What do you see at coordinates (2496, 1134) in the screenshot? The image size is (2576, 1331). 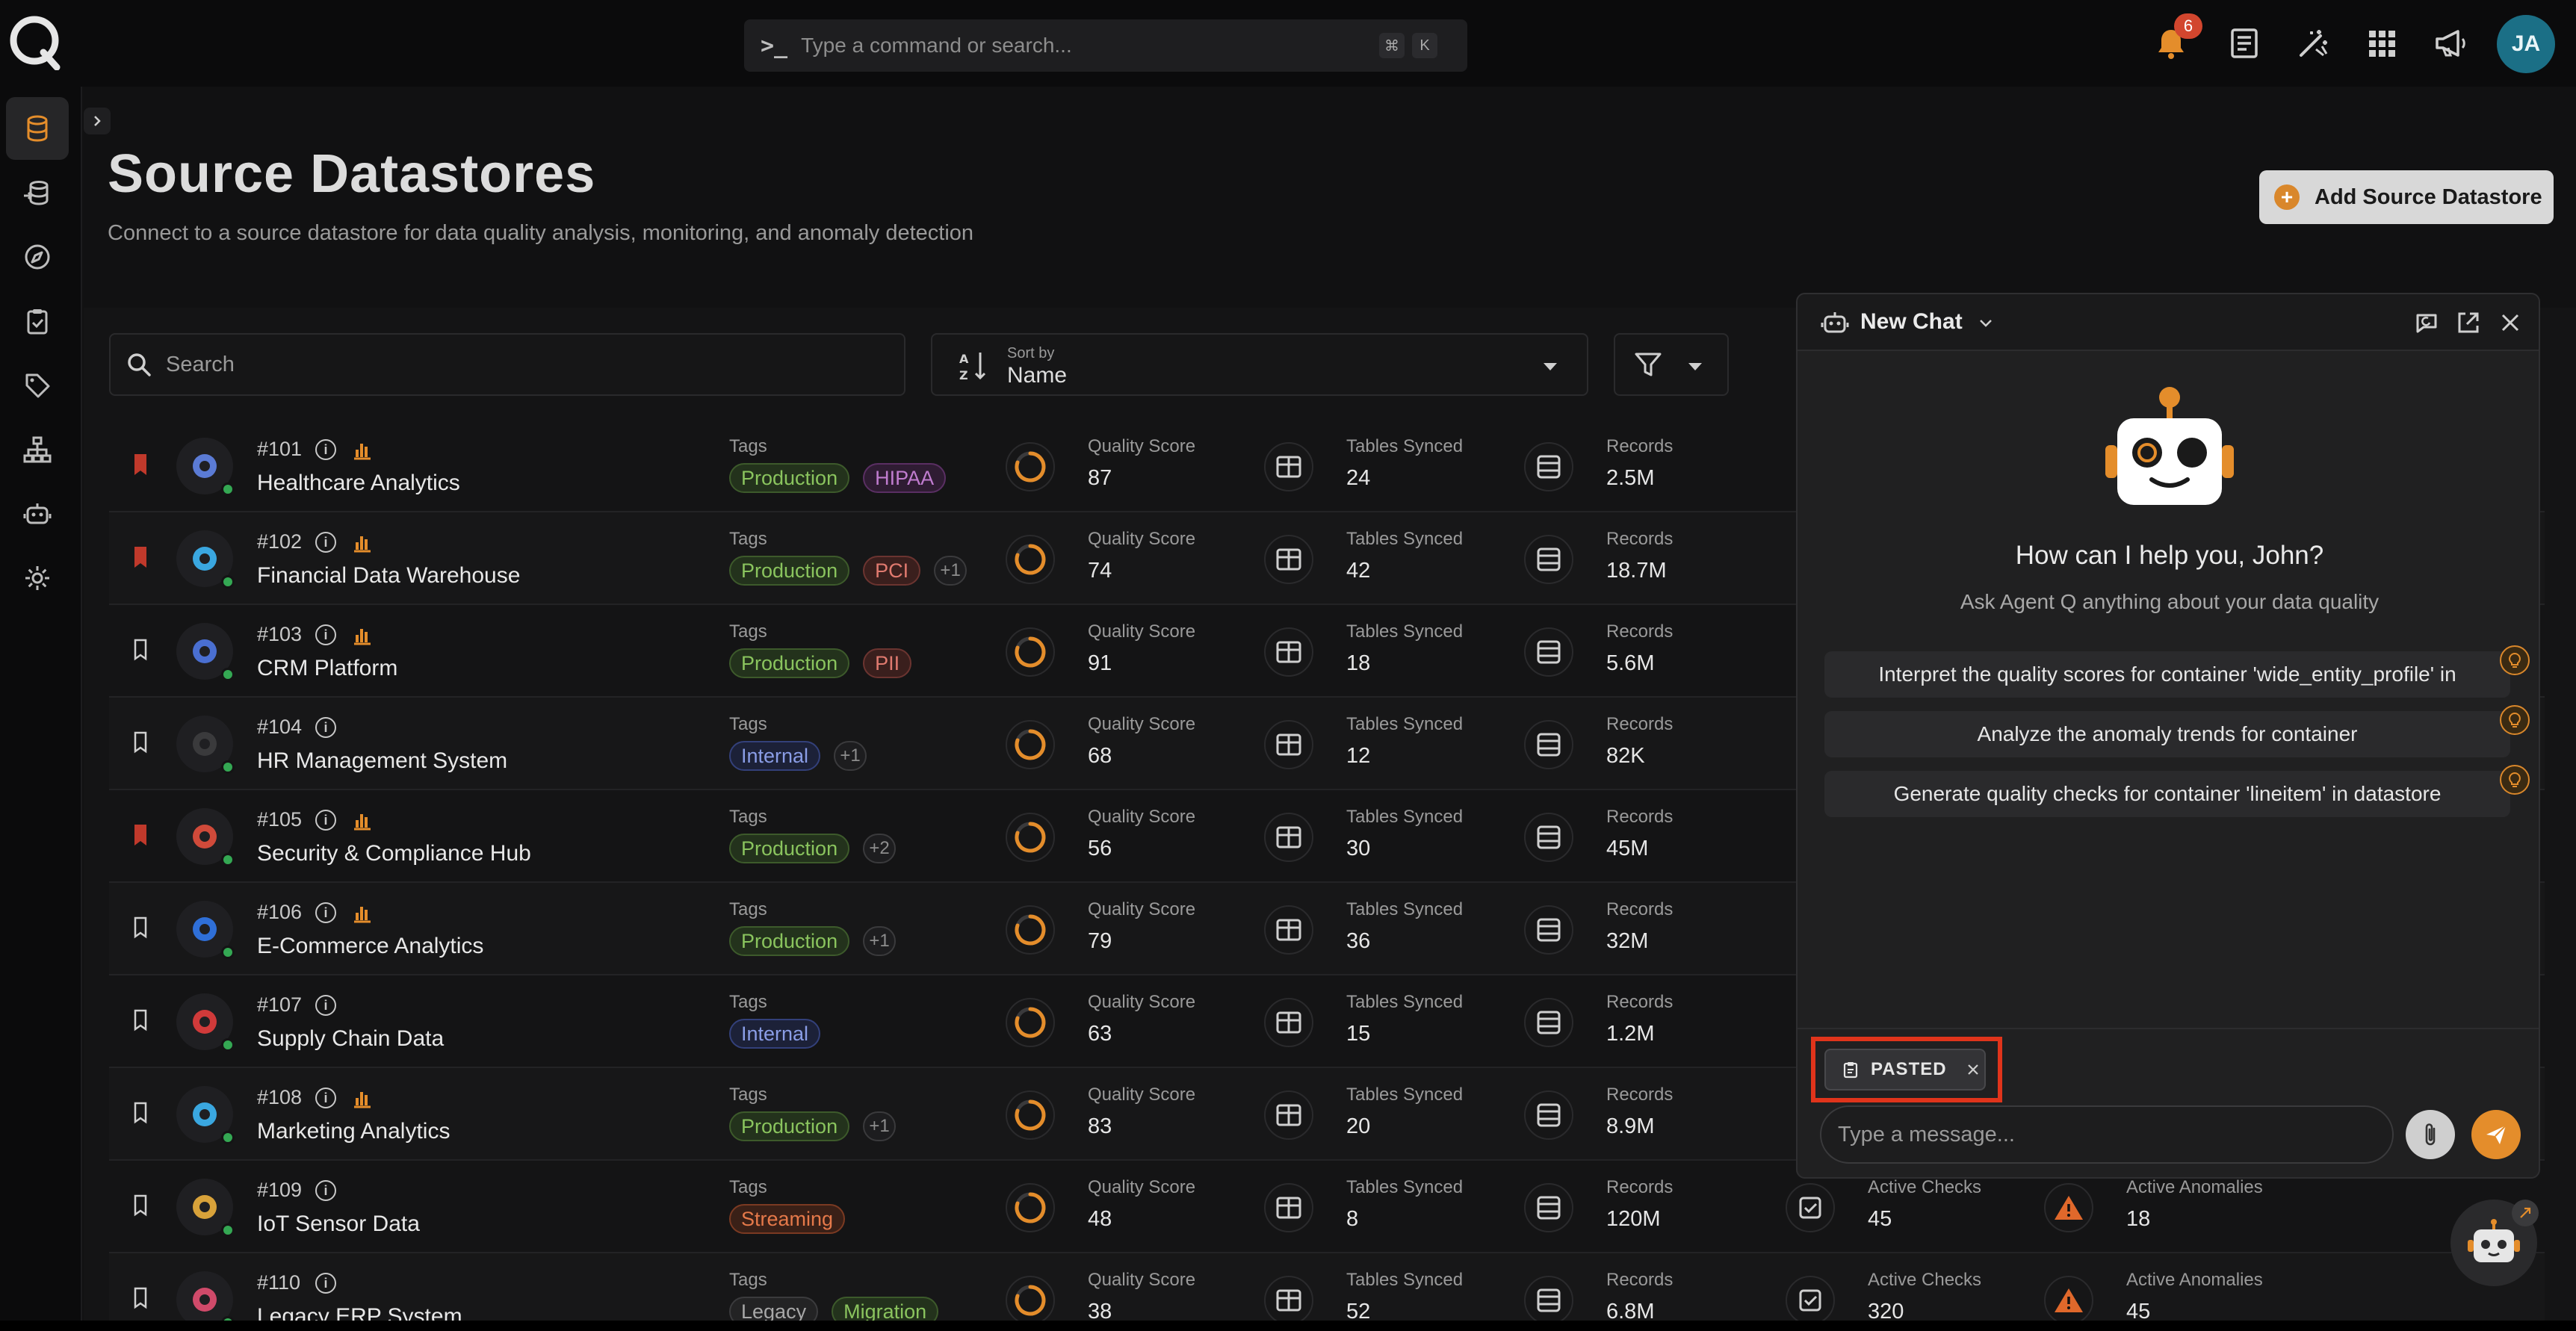 I see `send-button` at bounding box center [2496, 1134].